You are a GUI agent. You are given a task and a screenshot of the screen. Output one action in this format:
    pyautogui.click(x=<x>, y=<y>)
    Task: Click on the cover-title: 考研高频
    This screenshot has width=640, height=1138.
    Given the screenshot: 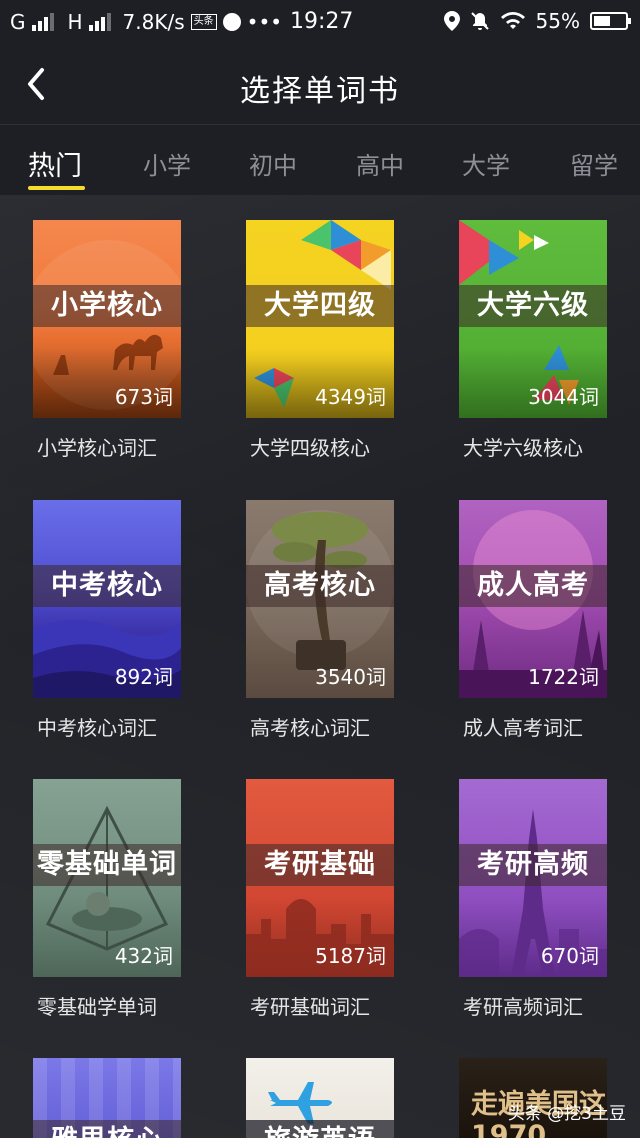 What is the action you would take?
    pyautogui.click(x=533, y=865)
    